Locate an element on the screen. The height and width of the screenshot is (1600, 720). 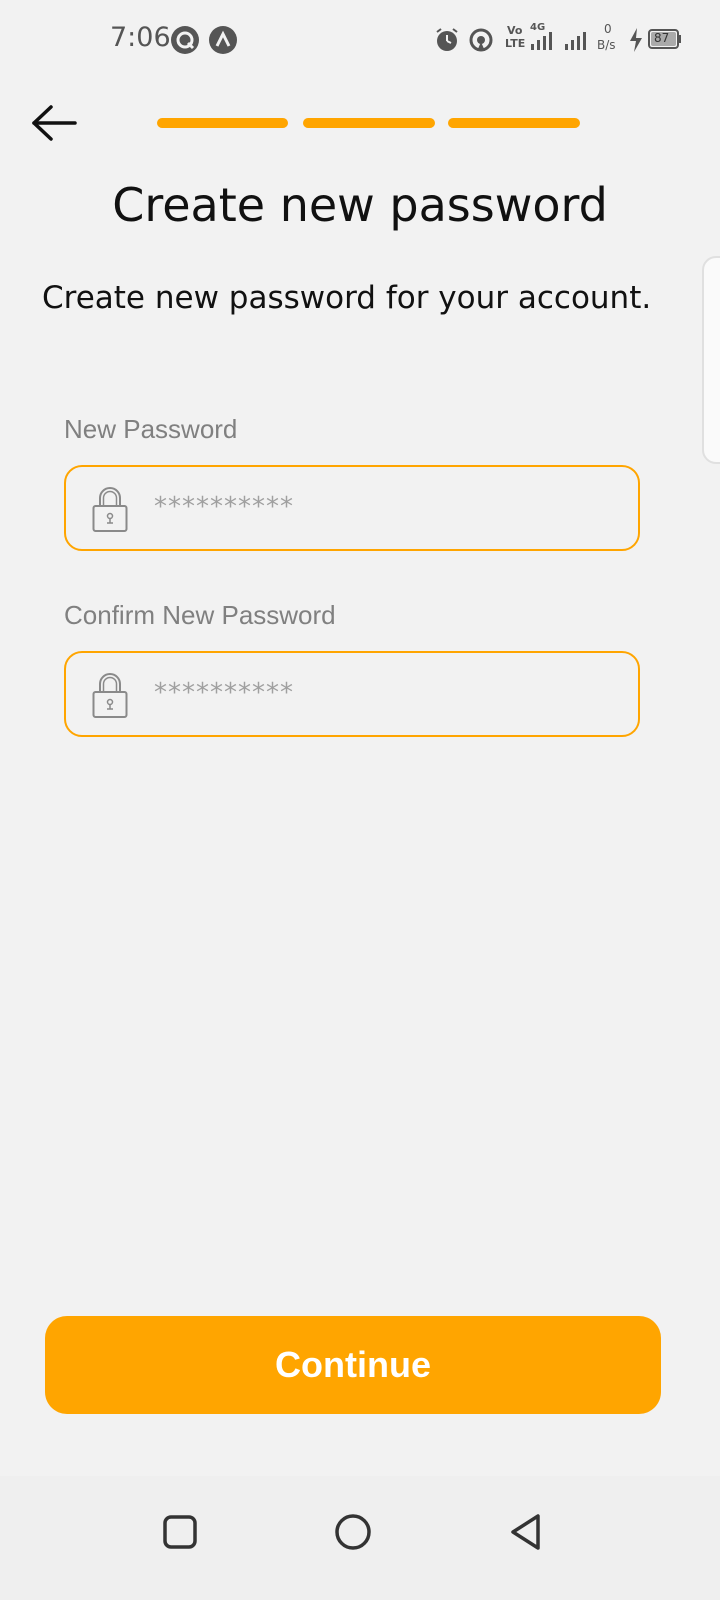
page-subtitle: Create new password for your account. is located at coordinates (347, 298).